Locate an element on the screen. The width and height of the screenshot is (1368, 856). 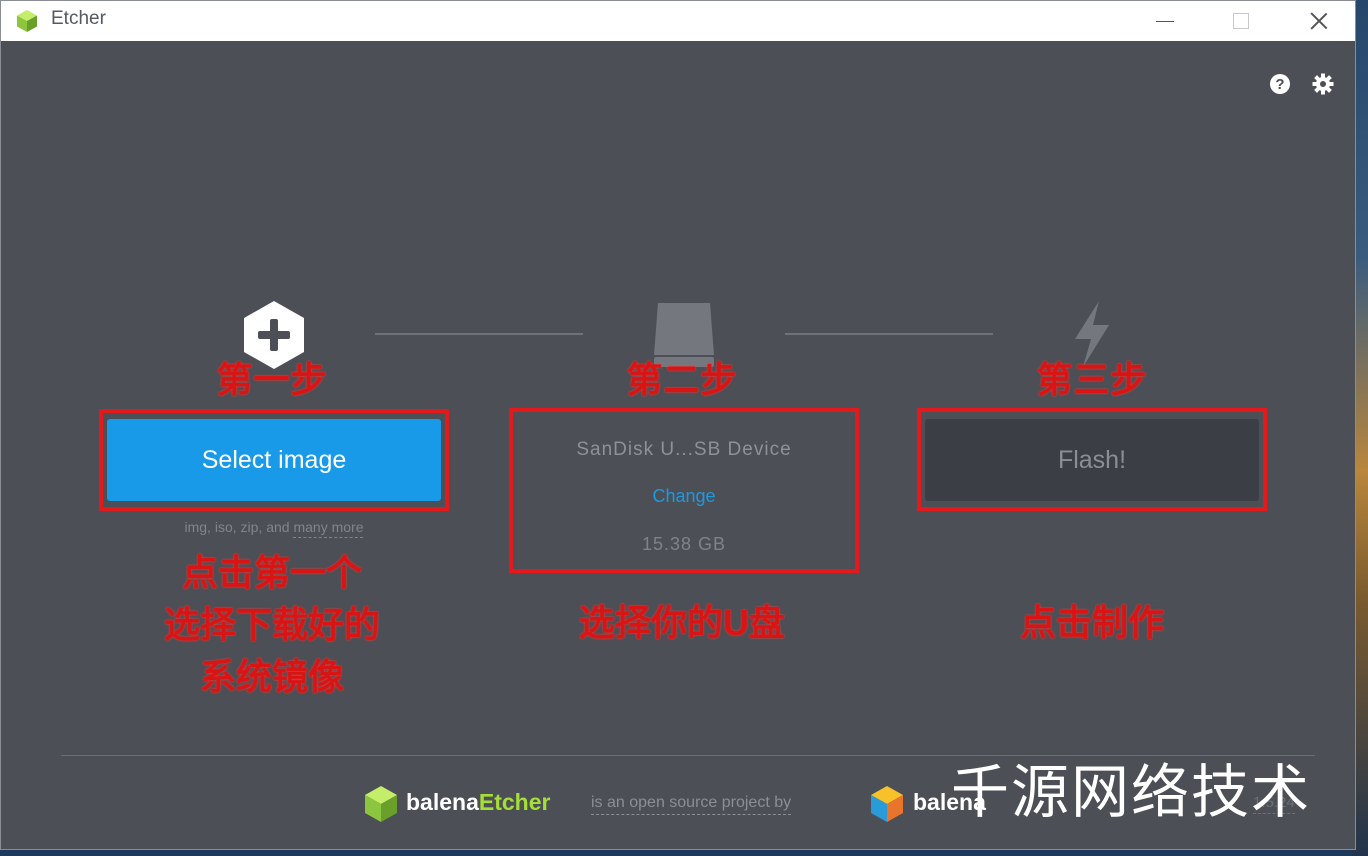
select-image-button: Select image is located at coordinates (274, 460).